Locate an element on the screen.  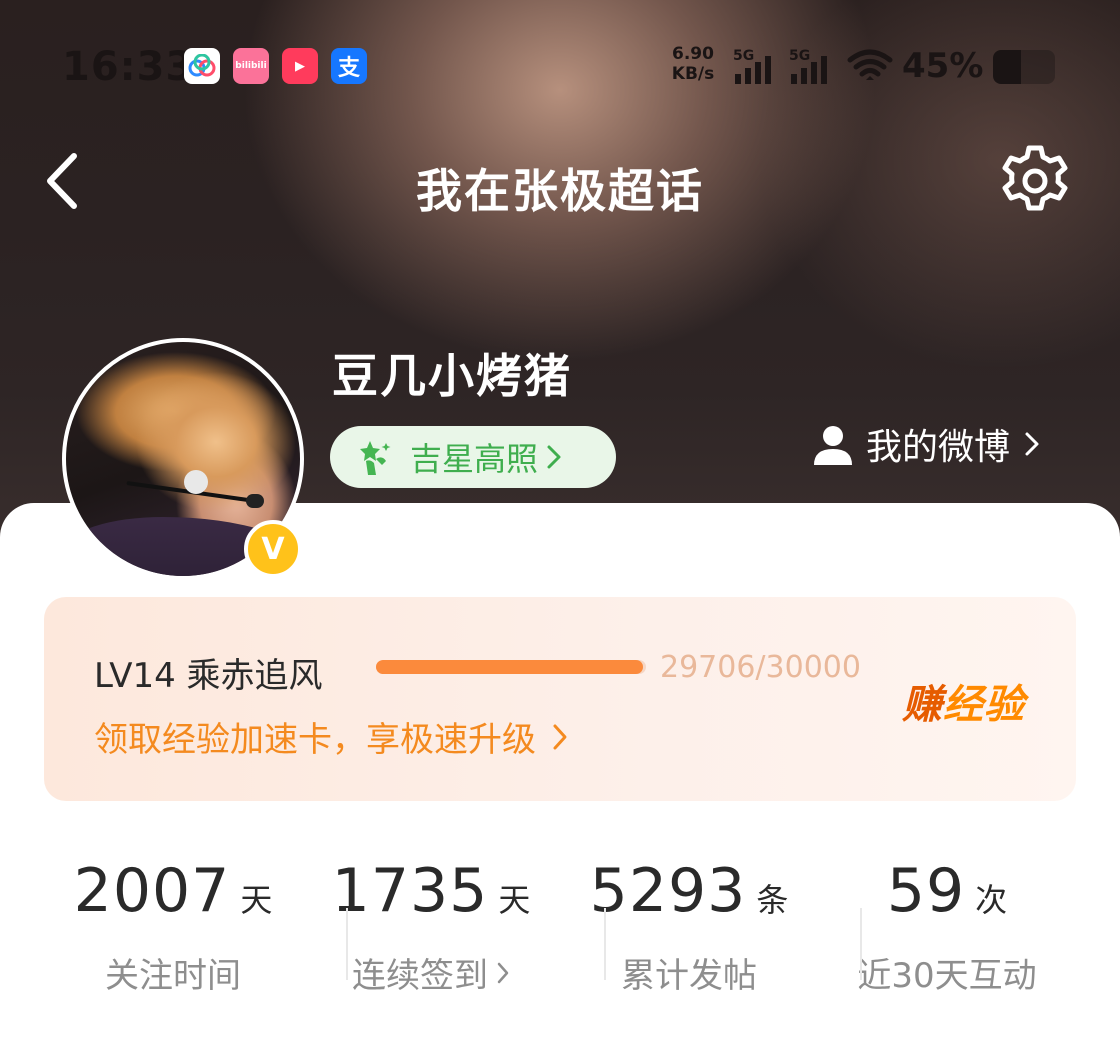
earn-exp-button: 赚经验 is located at coordinates (963, 701).